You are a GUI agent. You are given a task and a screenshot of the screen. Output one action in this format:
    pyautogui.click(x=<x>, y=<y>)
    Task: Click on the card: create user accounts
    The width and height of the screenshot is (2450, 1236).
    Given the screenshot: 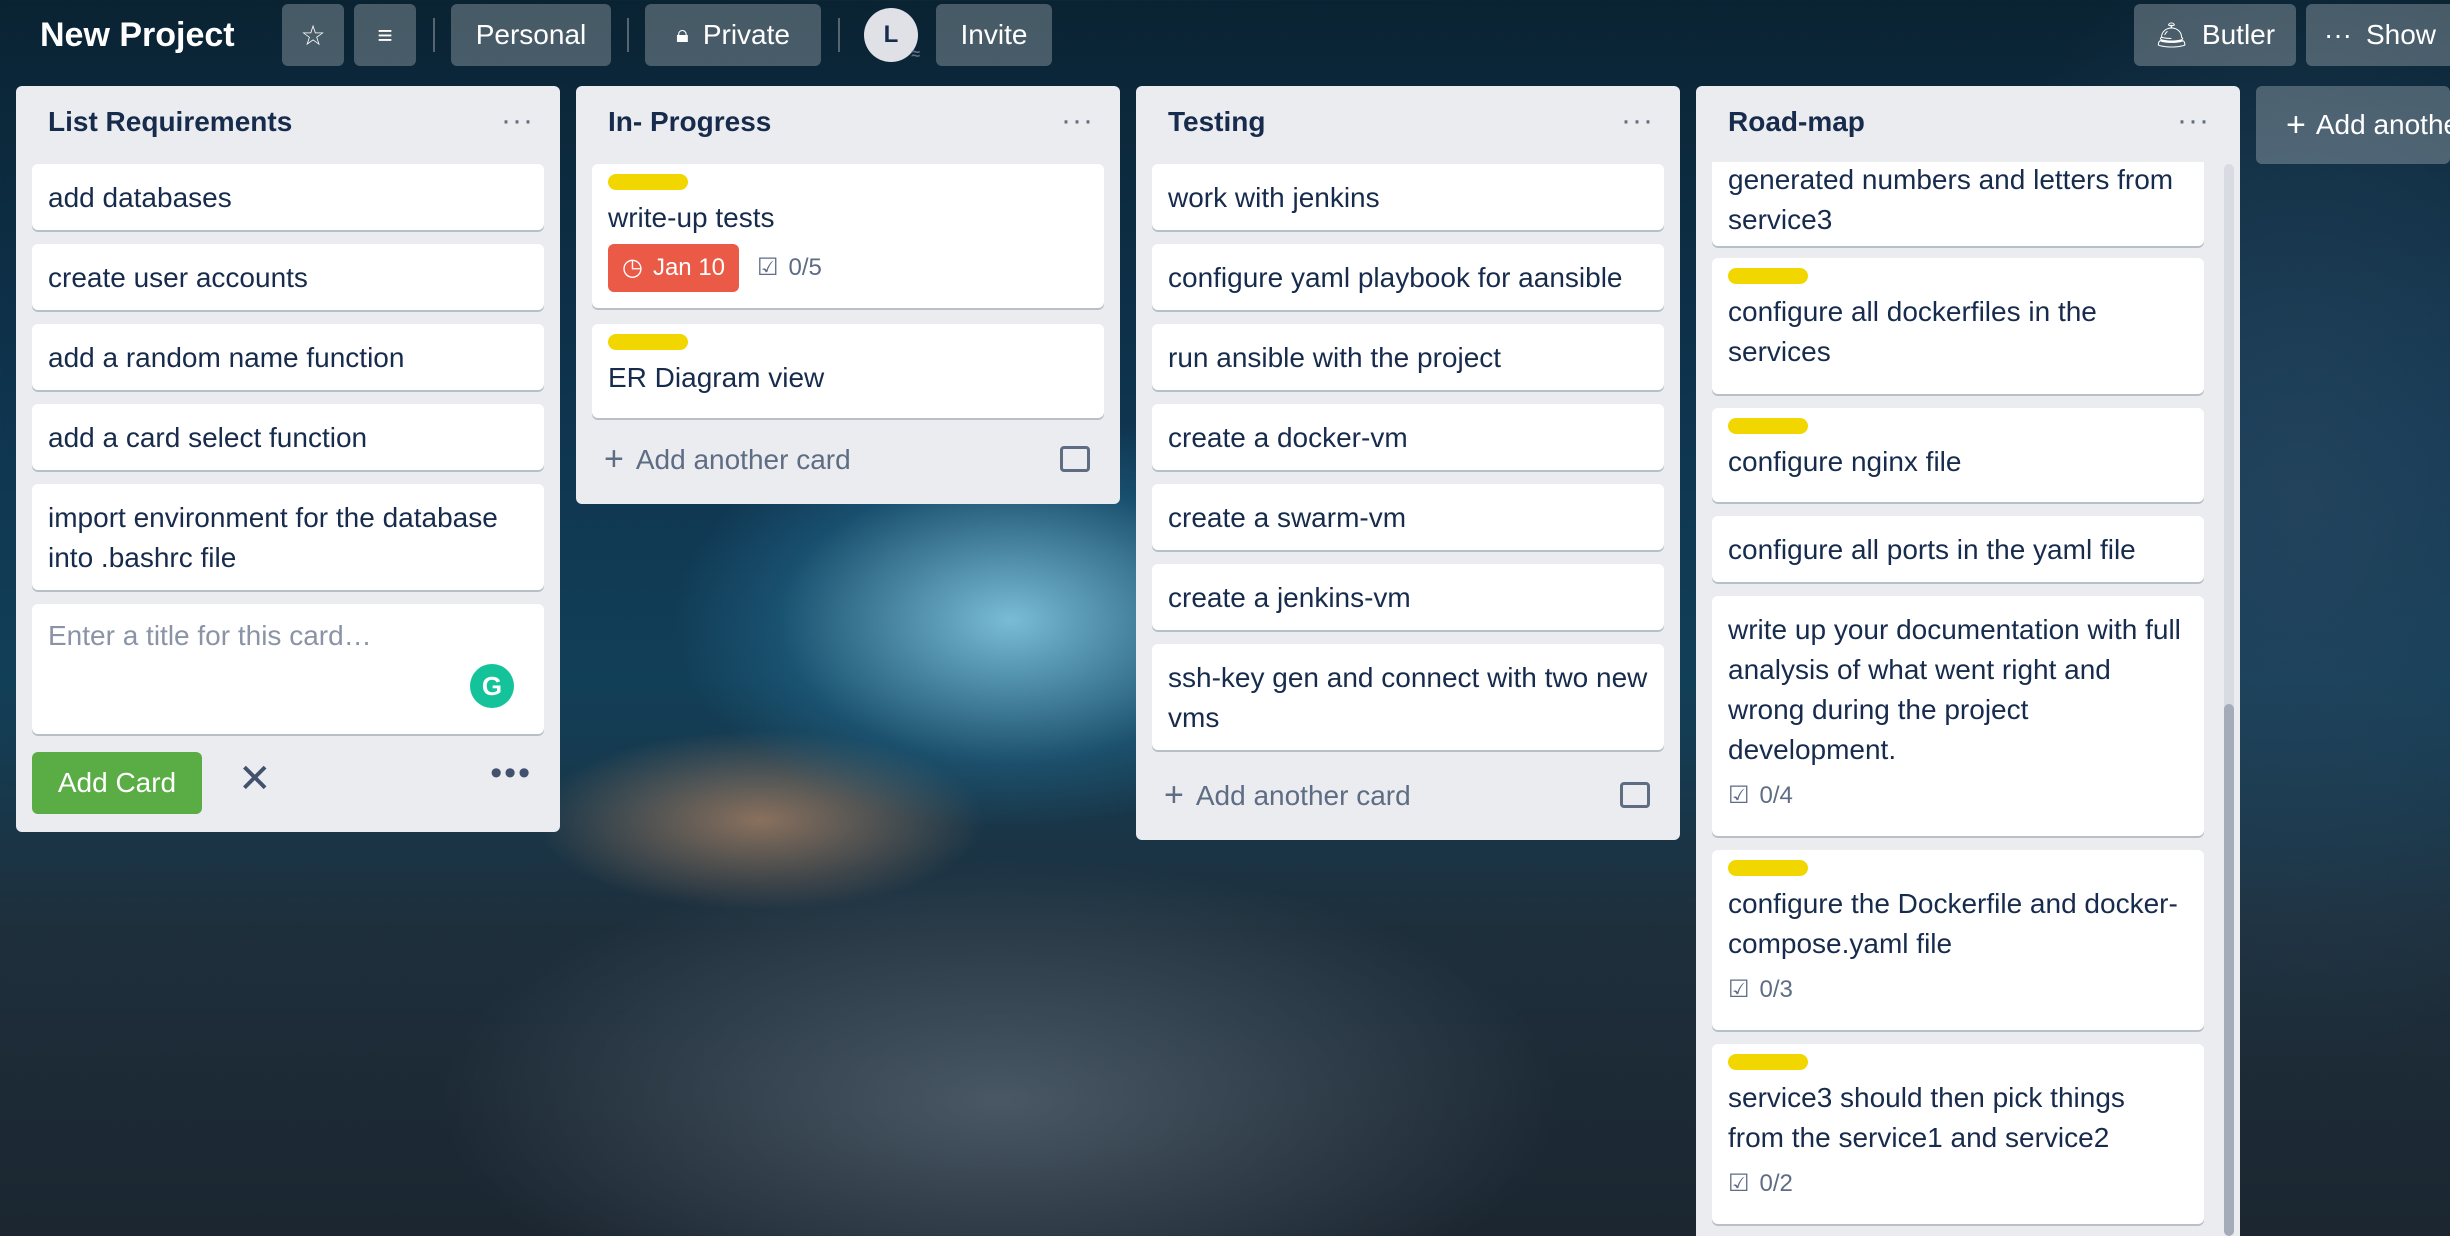 What is the action you would take?
    pyautogui.click(x=288, y=277)
    